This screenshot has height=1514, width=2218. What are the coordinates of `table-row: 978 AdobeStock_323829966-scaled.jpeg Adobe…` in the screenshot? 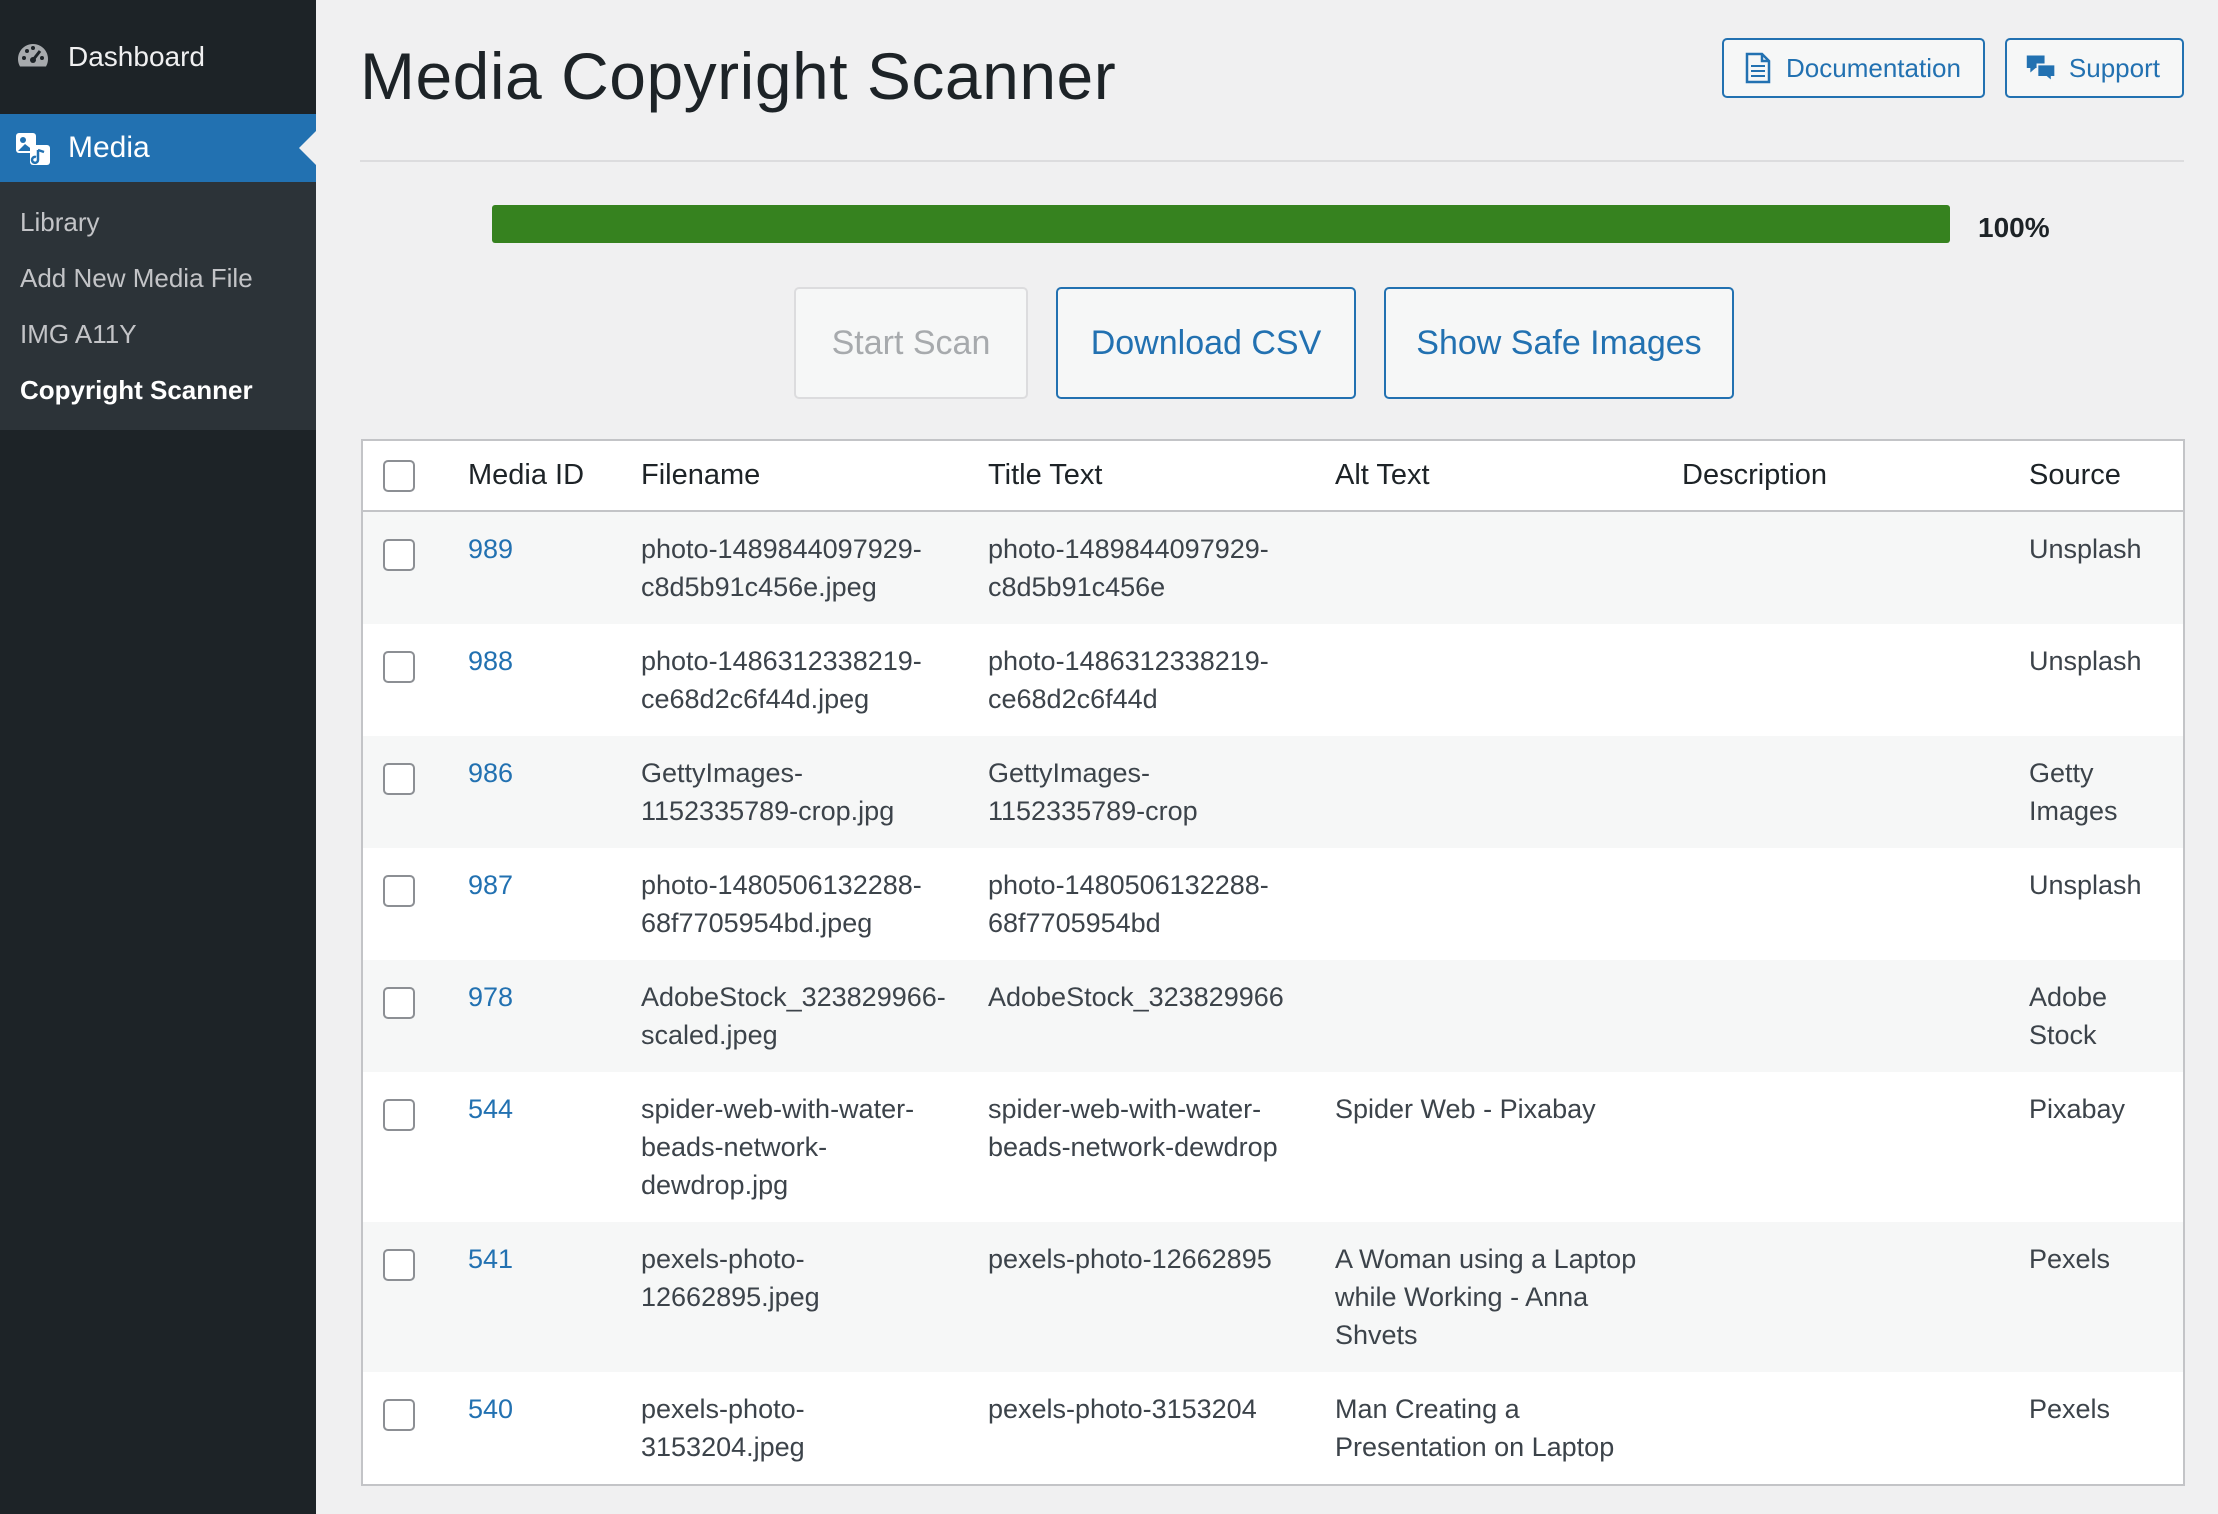 It's located at (1273, 1016).